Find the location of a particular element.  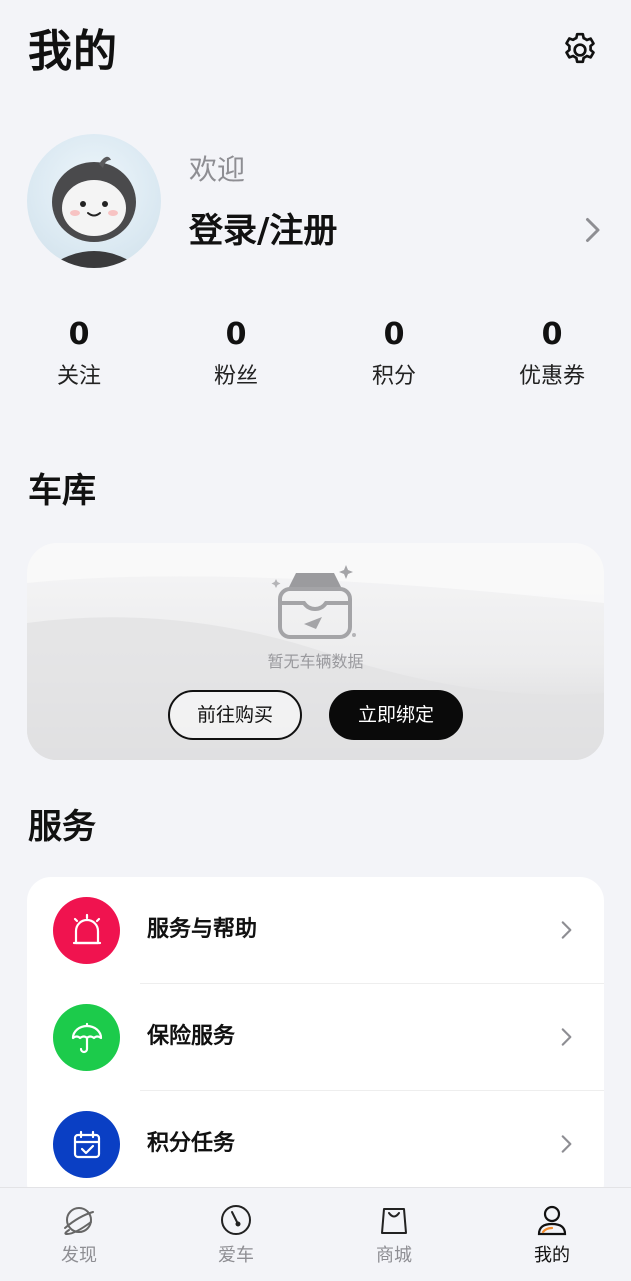

speedometer-icon is located at coordinates (236, 1220).